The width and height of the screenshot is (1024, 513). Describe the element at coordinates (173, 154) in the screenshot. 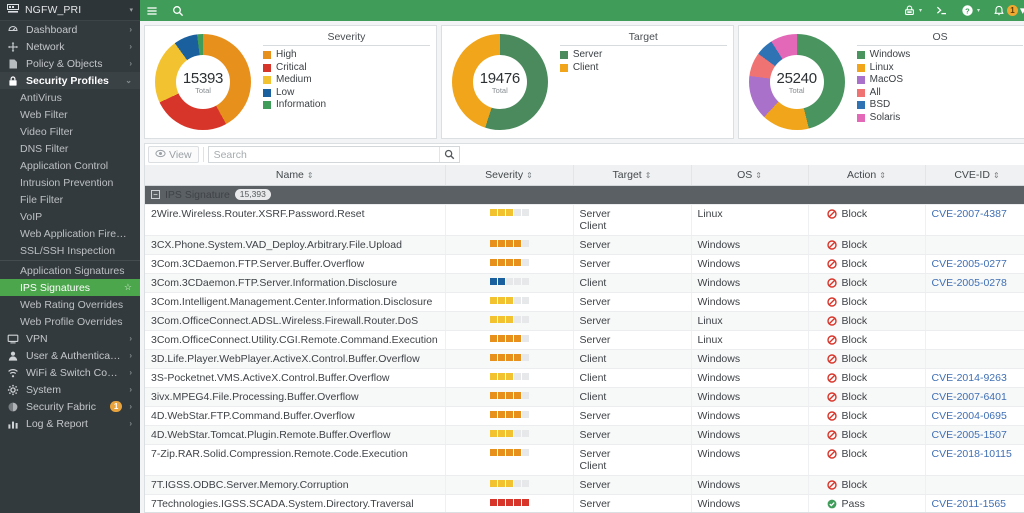

I see `view-button: View` at that location.